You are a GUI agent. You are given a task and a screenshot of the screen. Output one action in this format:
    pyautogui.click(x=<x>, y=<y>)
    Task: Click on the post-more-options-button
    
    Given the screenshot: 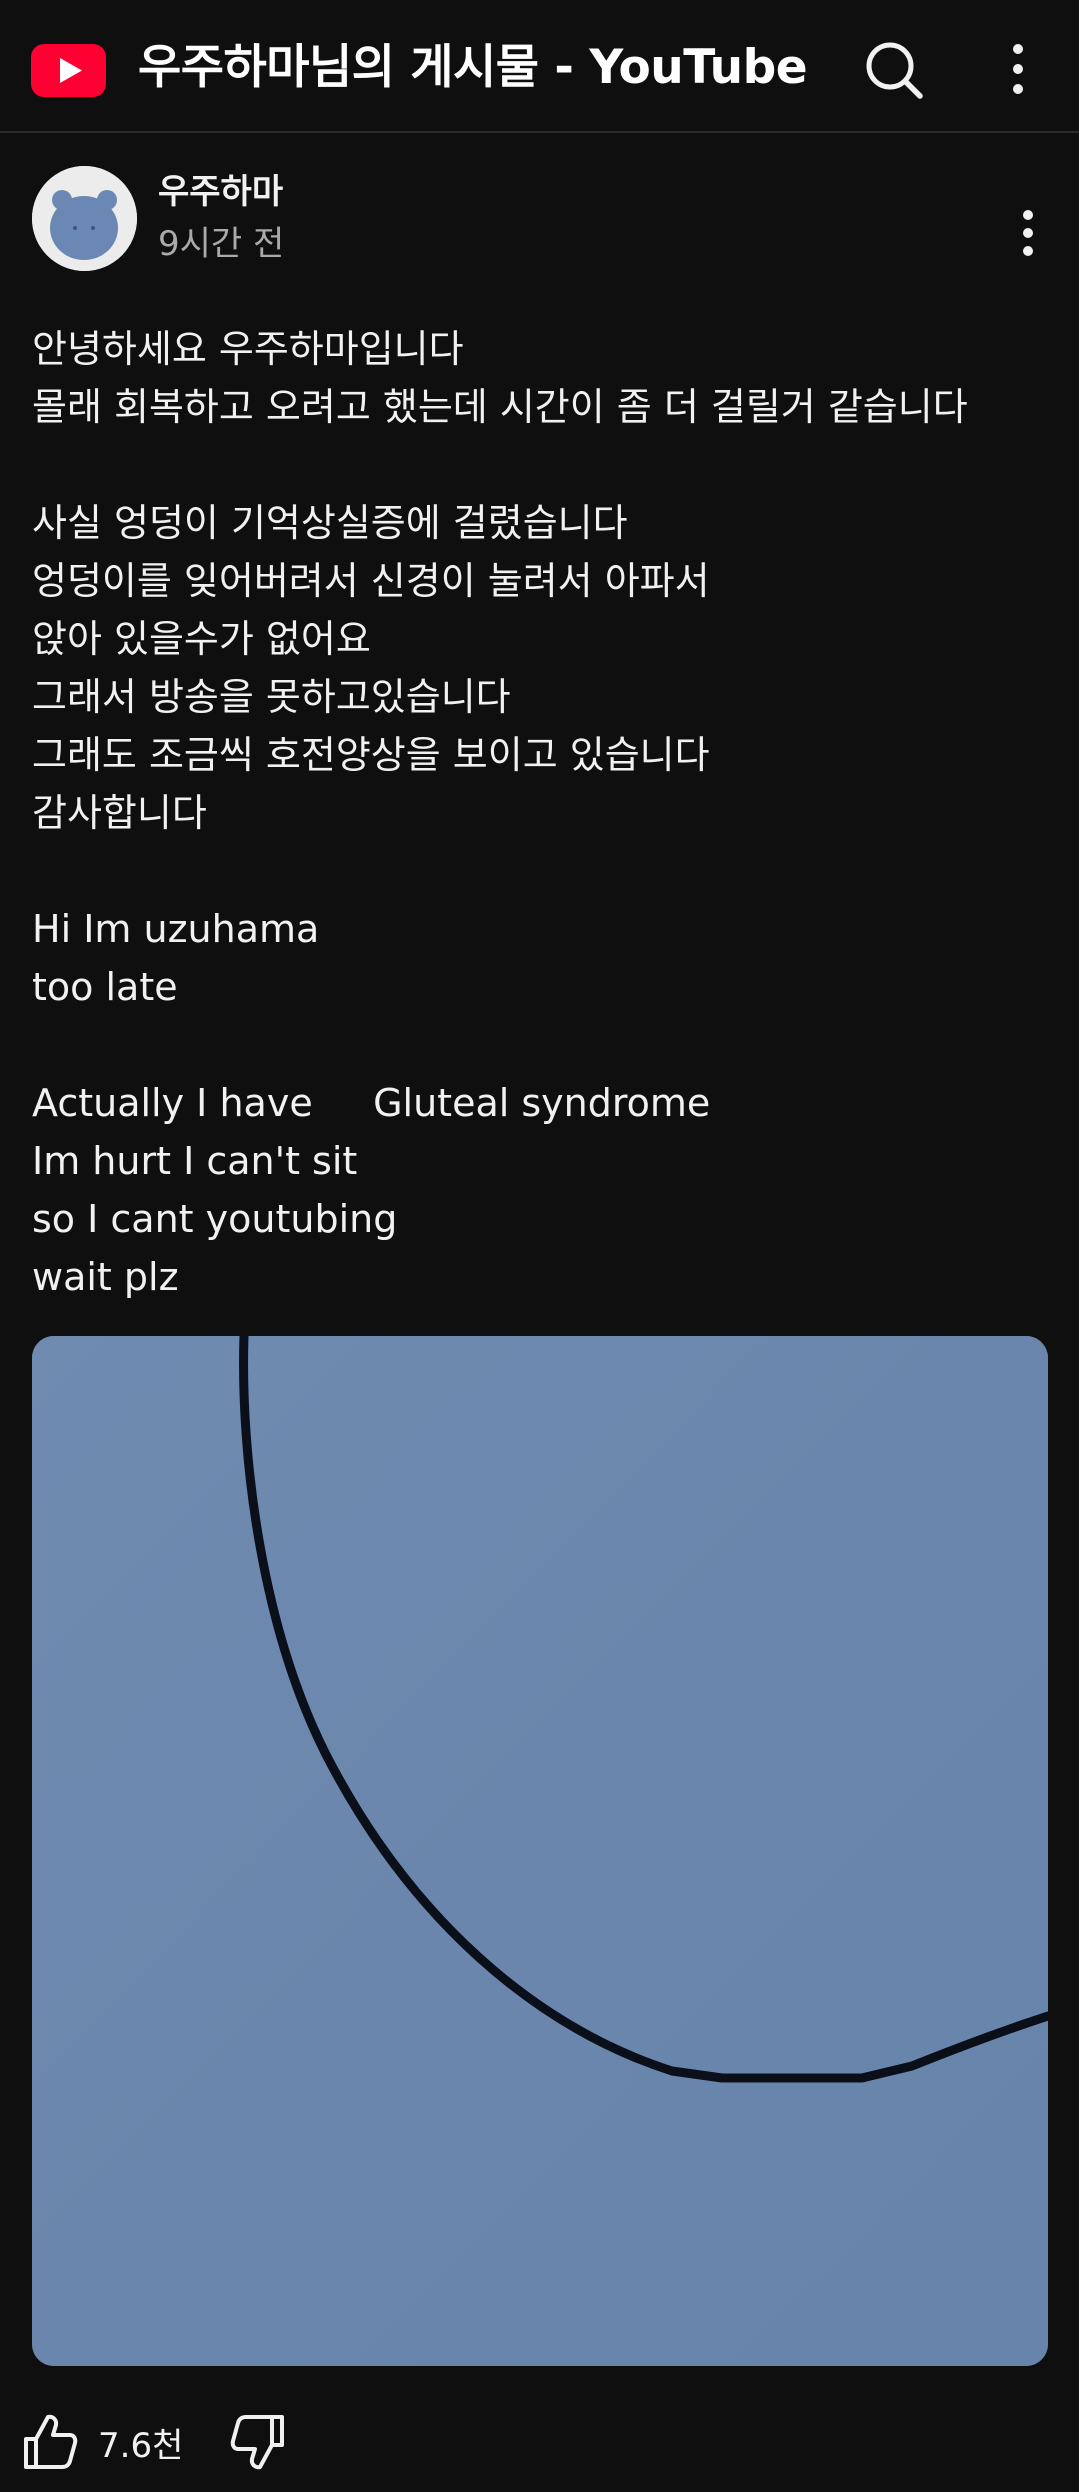 What is the action you would take?
    pyautogui.click(x=1028, y=233)
    